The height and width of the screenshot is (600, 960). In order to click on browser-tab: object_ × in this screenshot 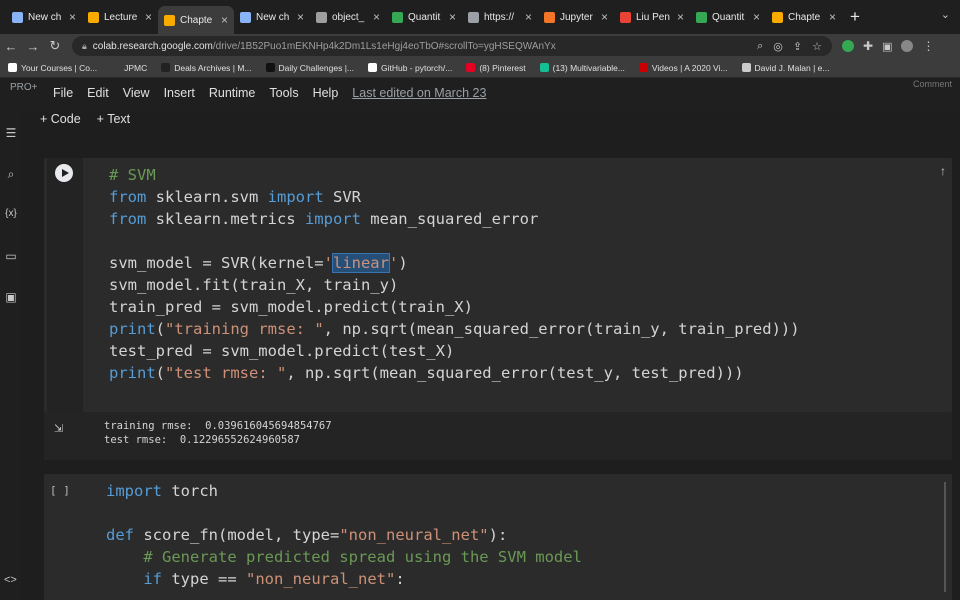, I will do `click(348, 17)`.